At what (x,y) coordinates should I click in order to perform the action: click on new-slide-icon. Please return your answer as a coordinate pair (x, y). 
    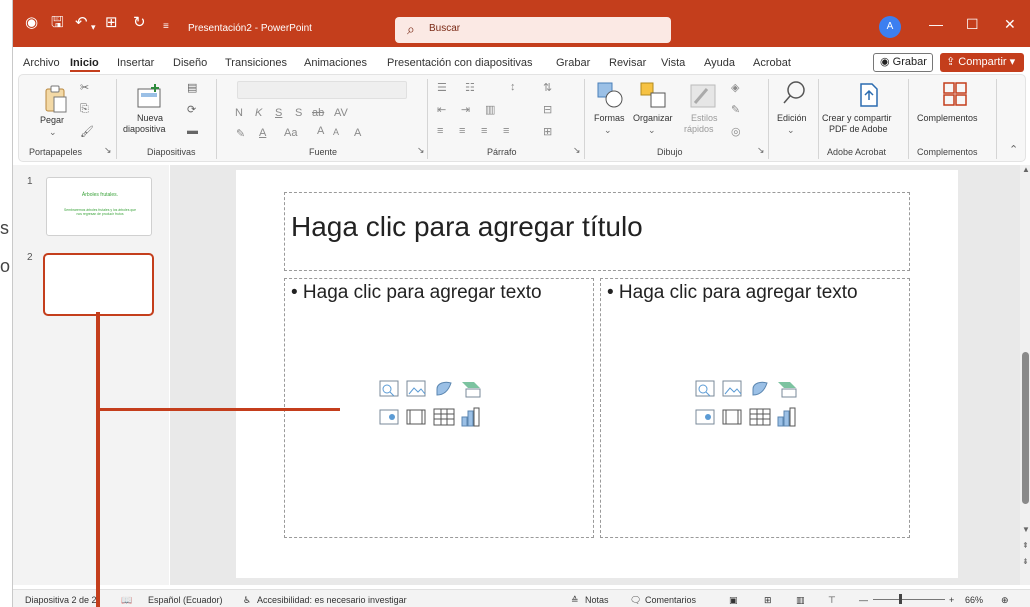
    Looking at the image, I should click on (149, 96).